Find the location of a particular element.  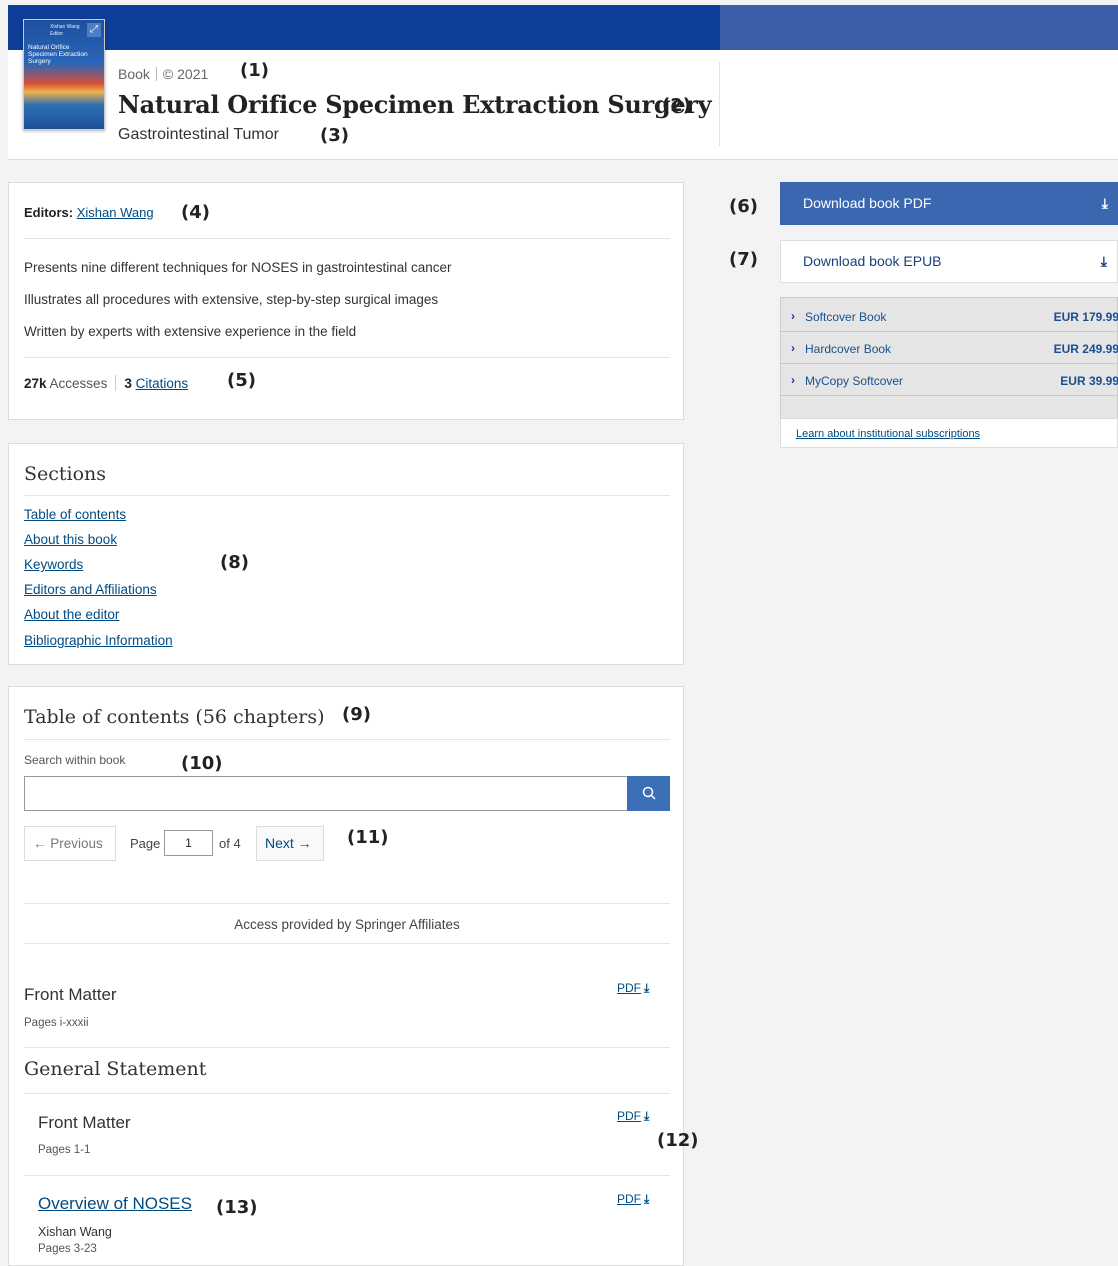

search-label: Search within book is located at coordinates (75, 760).